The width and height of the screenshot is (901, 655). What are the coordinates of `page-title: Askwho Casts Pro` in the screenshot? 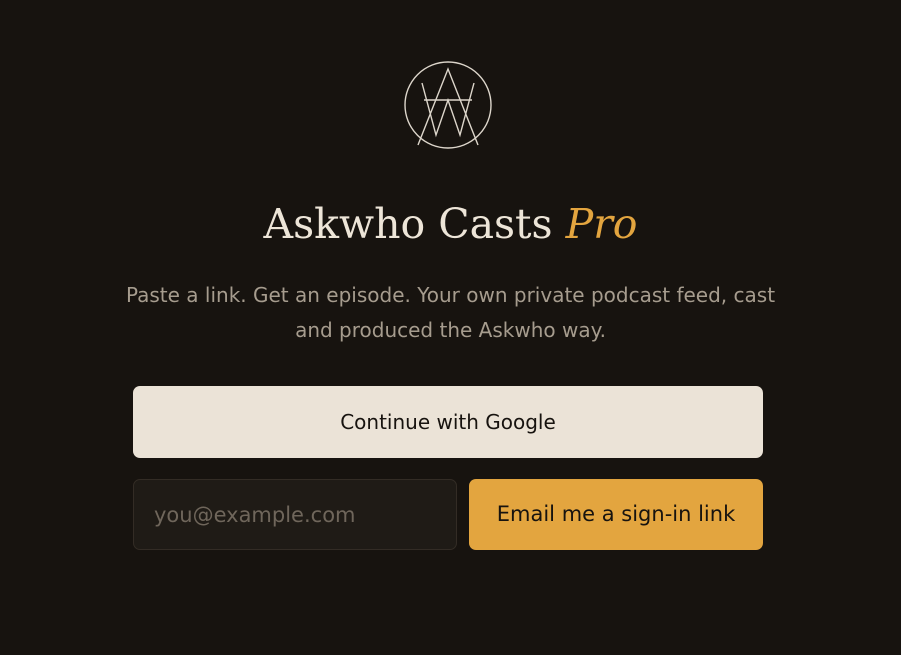 It's located at (450, 224).